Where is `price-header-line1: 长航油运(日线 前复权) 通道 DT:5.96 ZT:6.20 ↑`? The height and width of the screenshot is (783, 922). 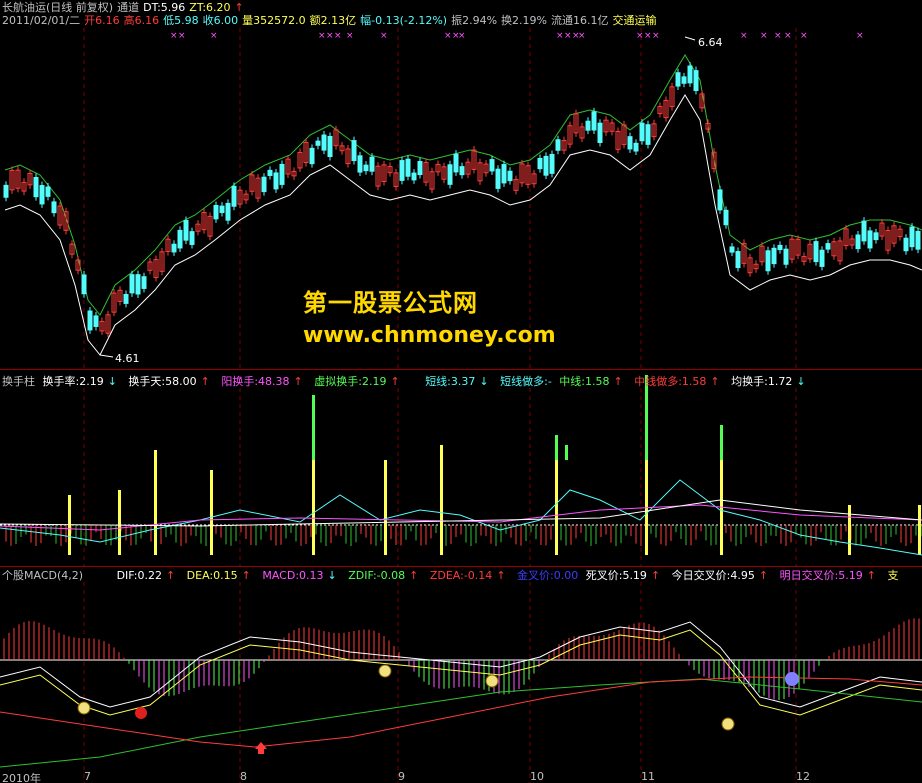 price-header-line1: 长航油运(日线 前复权) 通道 DT:5.96 ZT:6.20 ↑ is located at coordinates (127, 7).